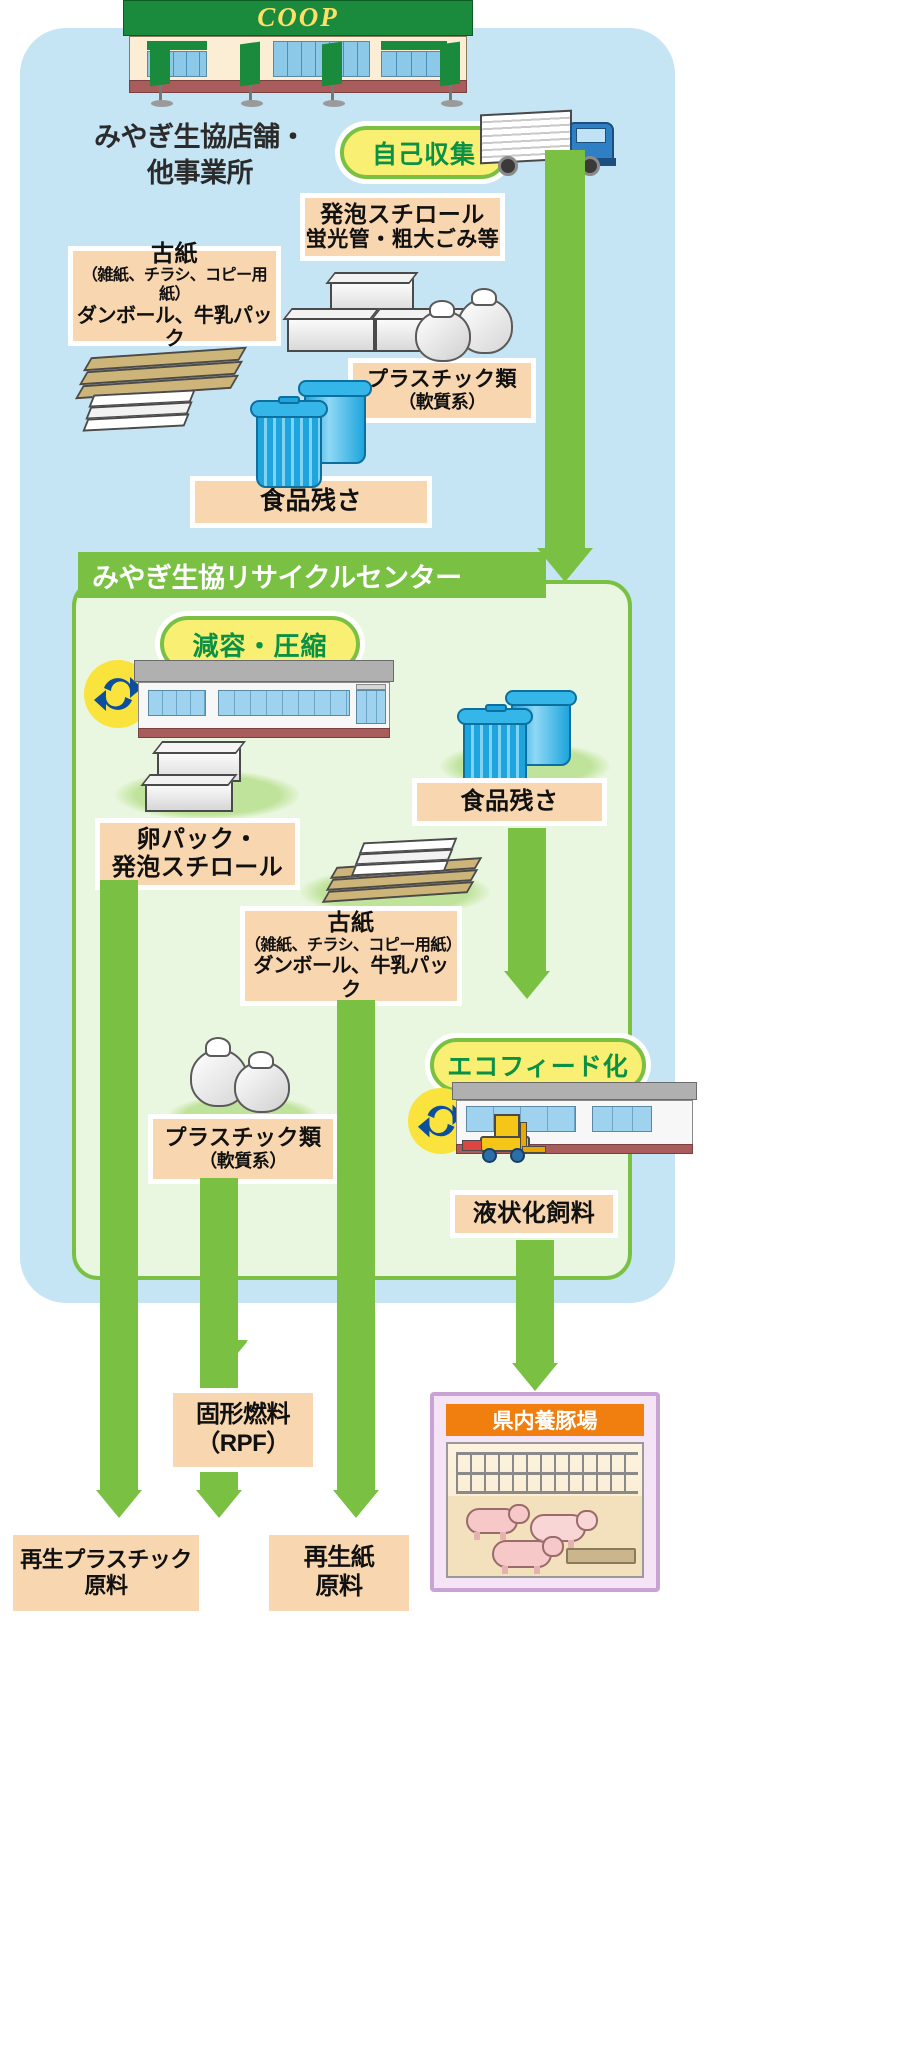 This screenshot has height=2064, width=920. What do you see at coordinates (106, 1585) in the screenshot?
I see `recycled-plastic-line2: 原料` at bounding box center [106, 1585].